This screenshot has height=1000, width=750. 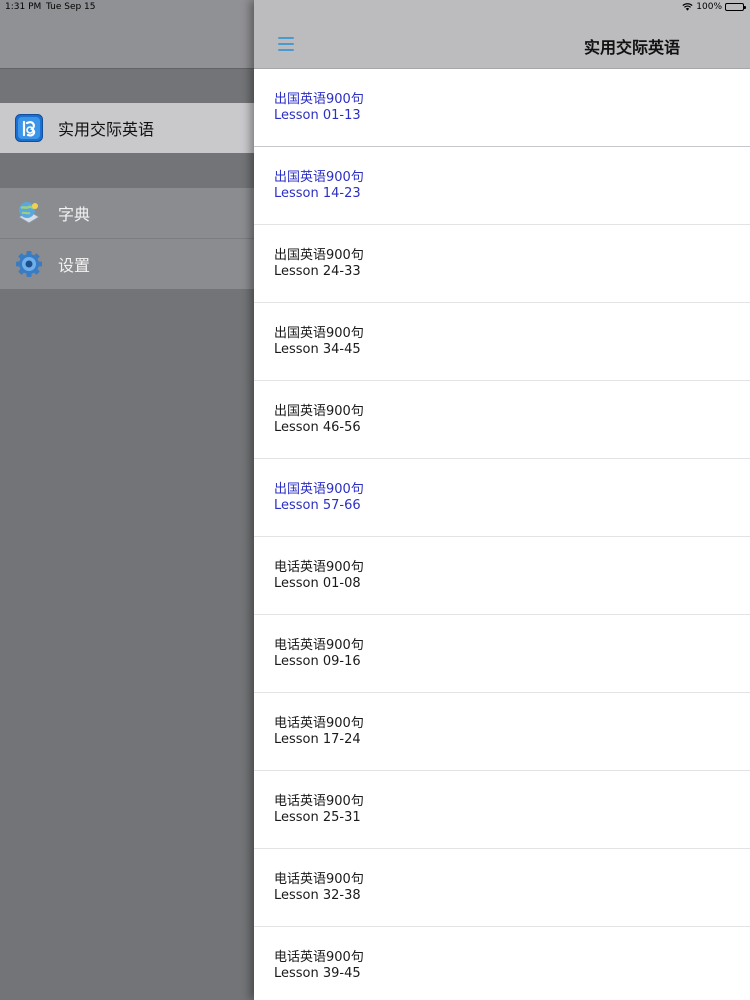 What do you see at coordinates (502, 732) in the screenshot?
I see `list-item: 电话英语900句 Lesson 17-24` at bounding box center [502, 732].